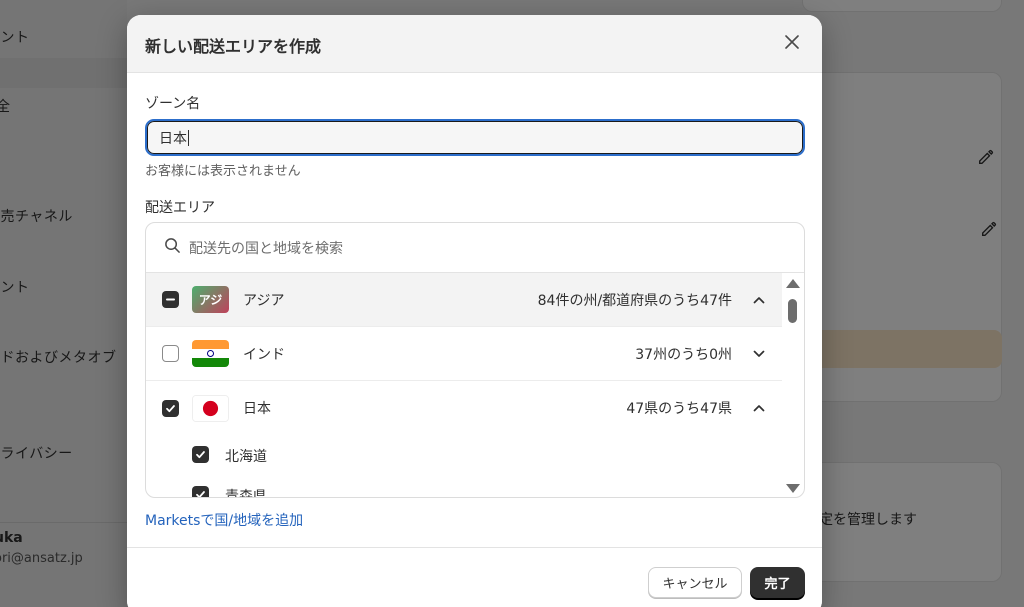 The image size is (1024, 607). What do you see at coordinates (210, 353) in the screenshot?
I see `india-flag-icon` at bounding box center [210, 353].